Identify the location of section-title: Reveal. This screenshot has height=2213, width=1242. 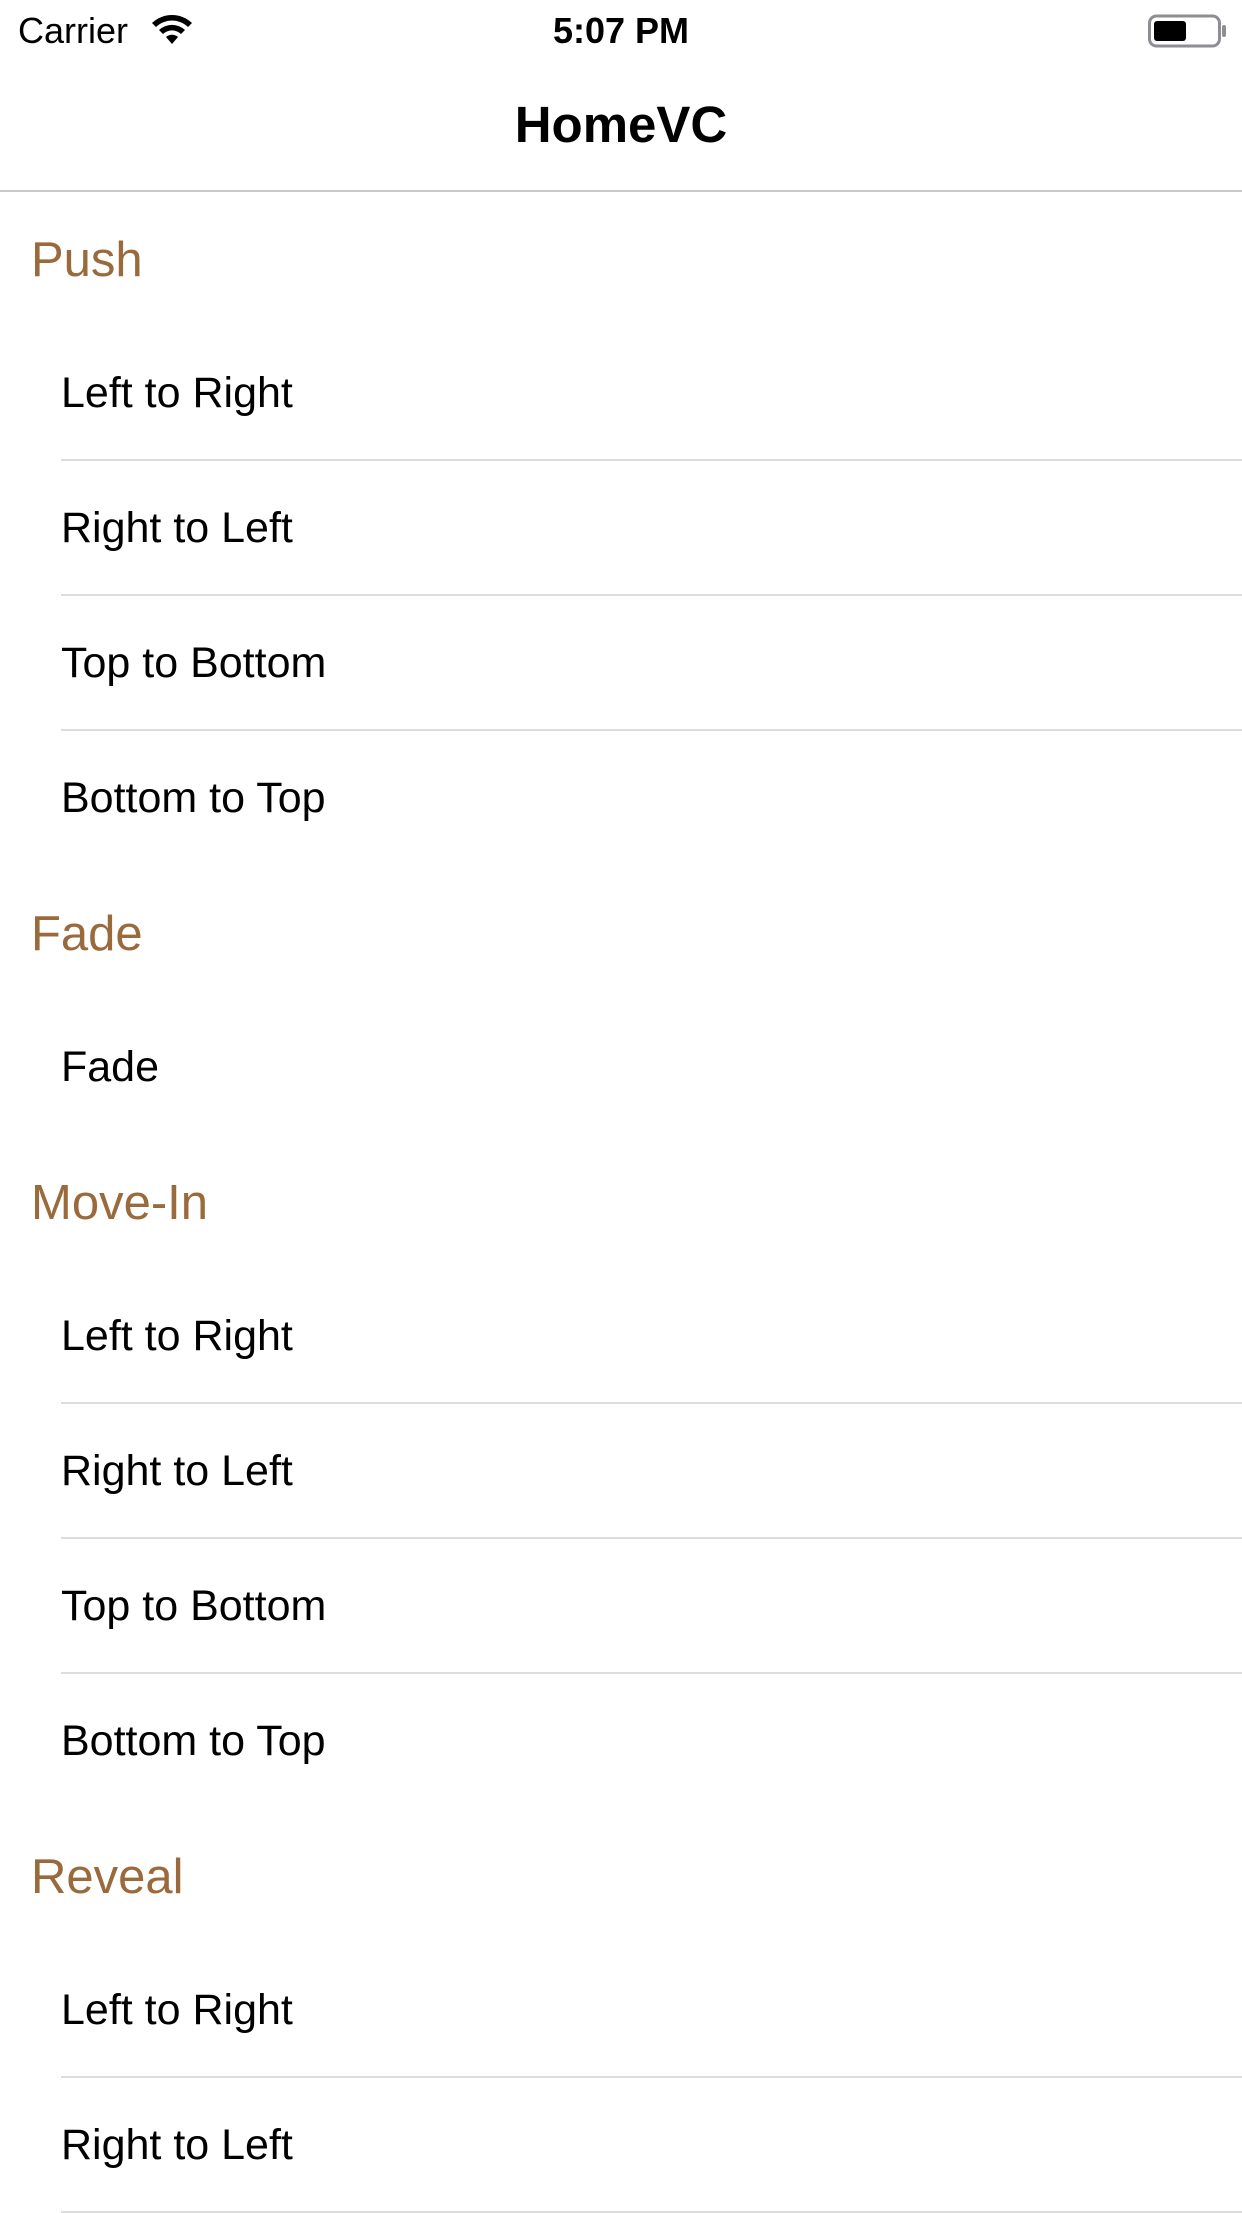
(107, 1877).